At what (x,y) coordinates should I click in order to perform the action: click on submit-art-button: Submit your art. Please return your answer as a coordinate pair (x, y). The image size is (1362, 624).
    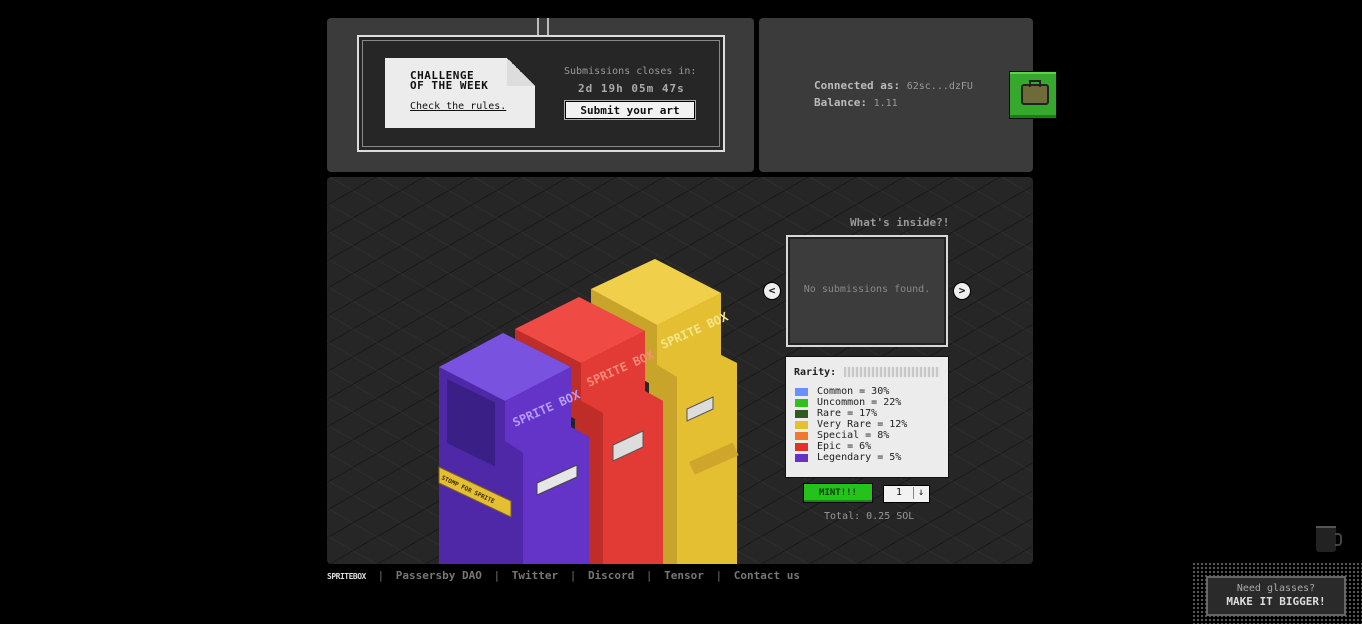
    Looking at the image, I should click on (630, 110).